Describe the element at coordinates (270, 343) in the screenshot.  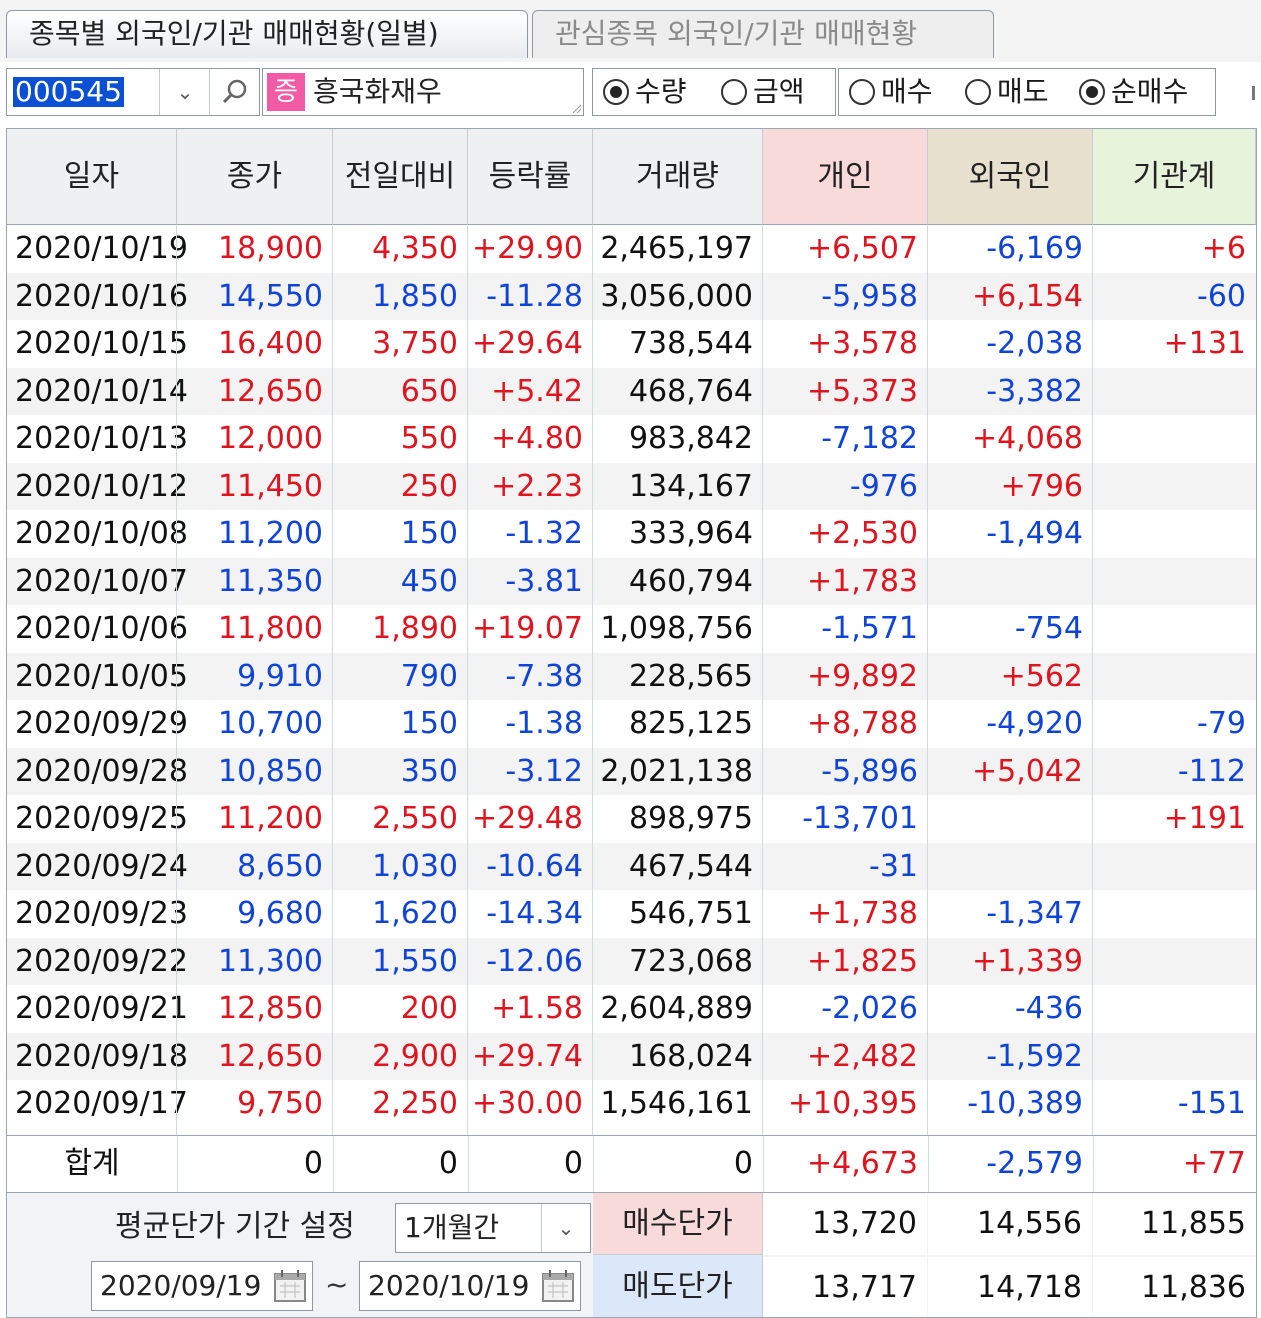
I see `cell-close: 16,400` at that location.